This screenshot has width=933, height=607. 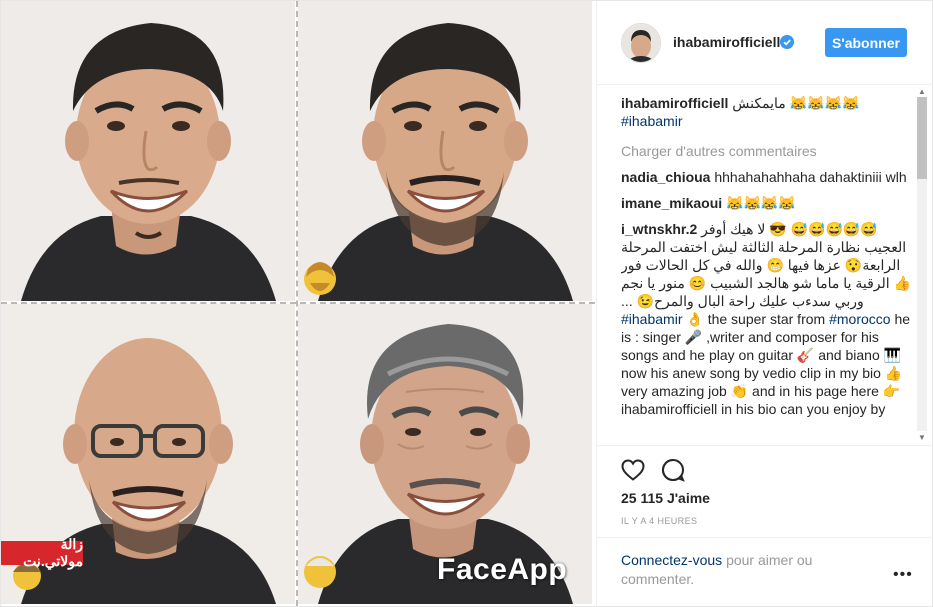 I want to click on comment-username: imane_mikaoui, so click(x=671, y=203).